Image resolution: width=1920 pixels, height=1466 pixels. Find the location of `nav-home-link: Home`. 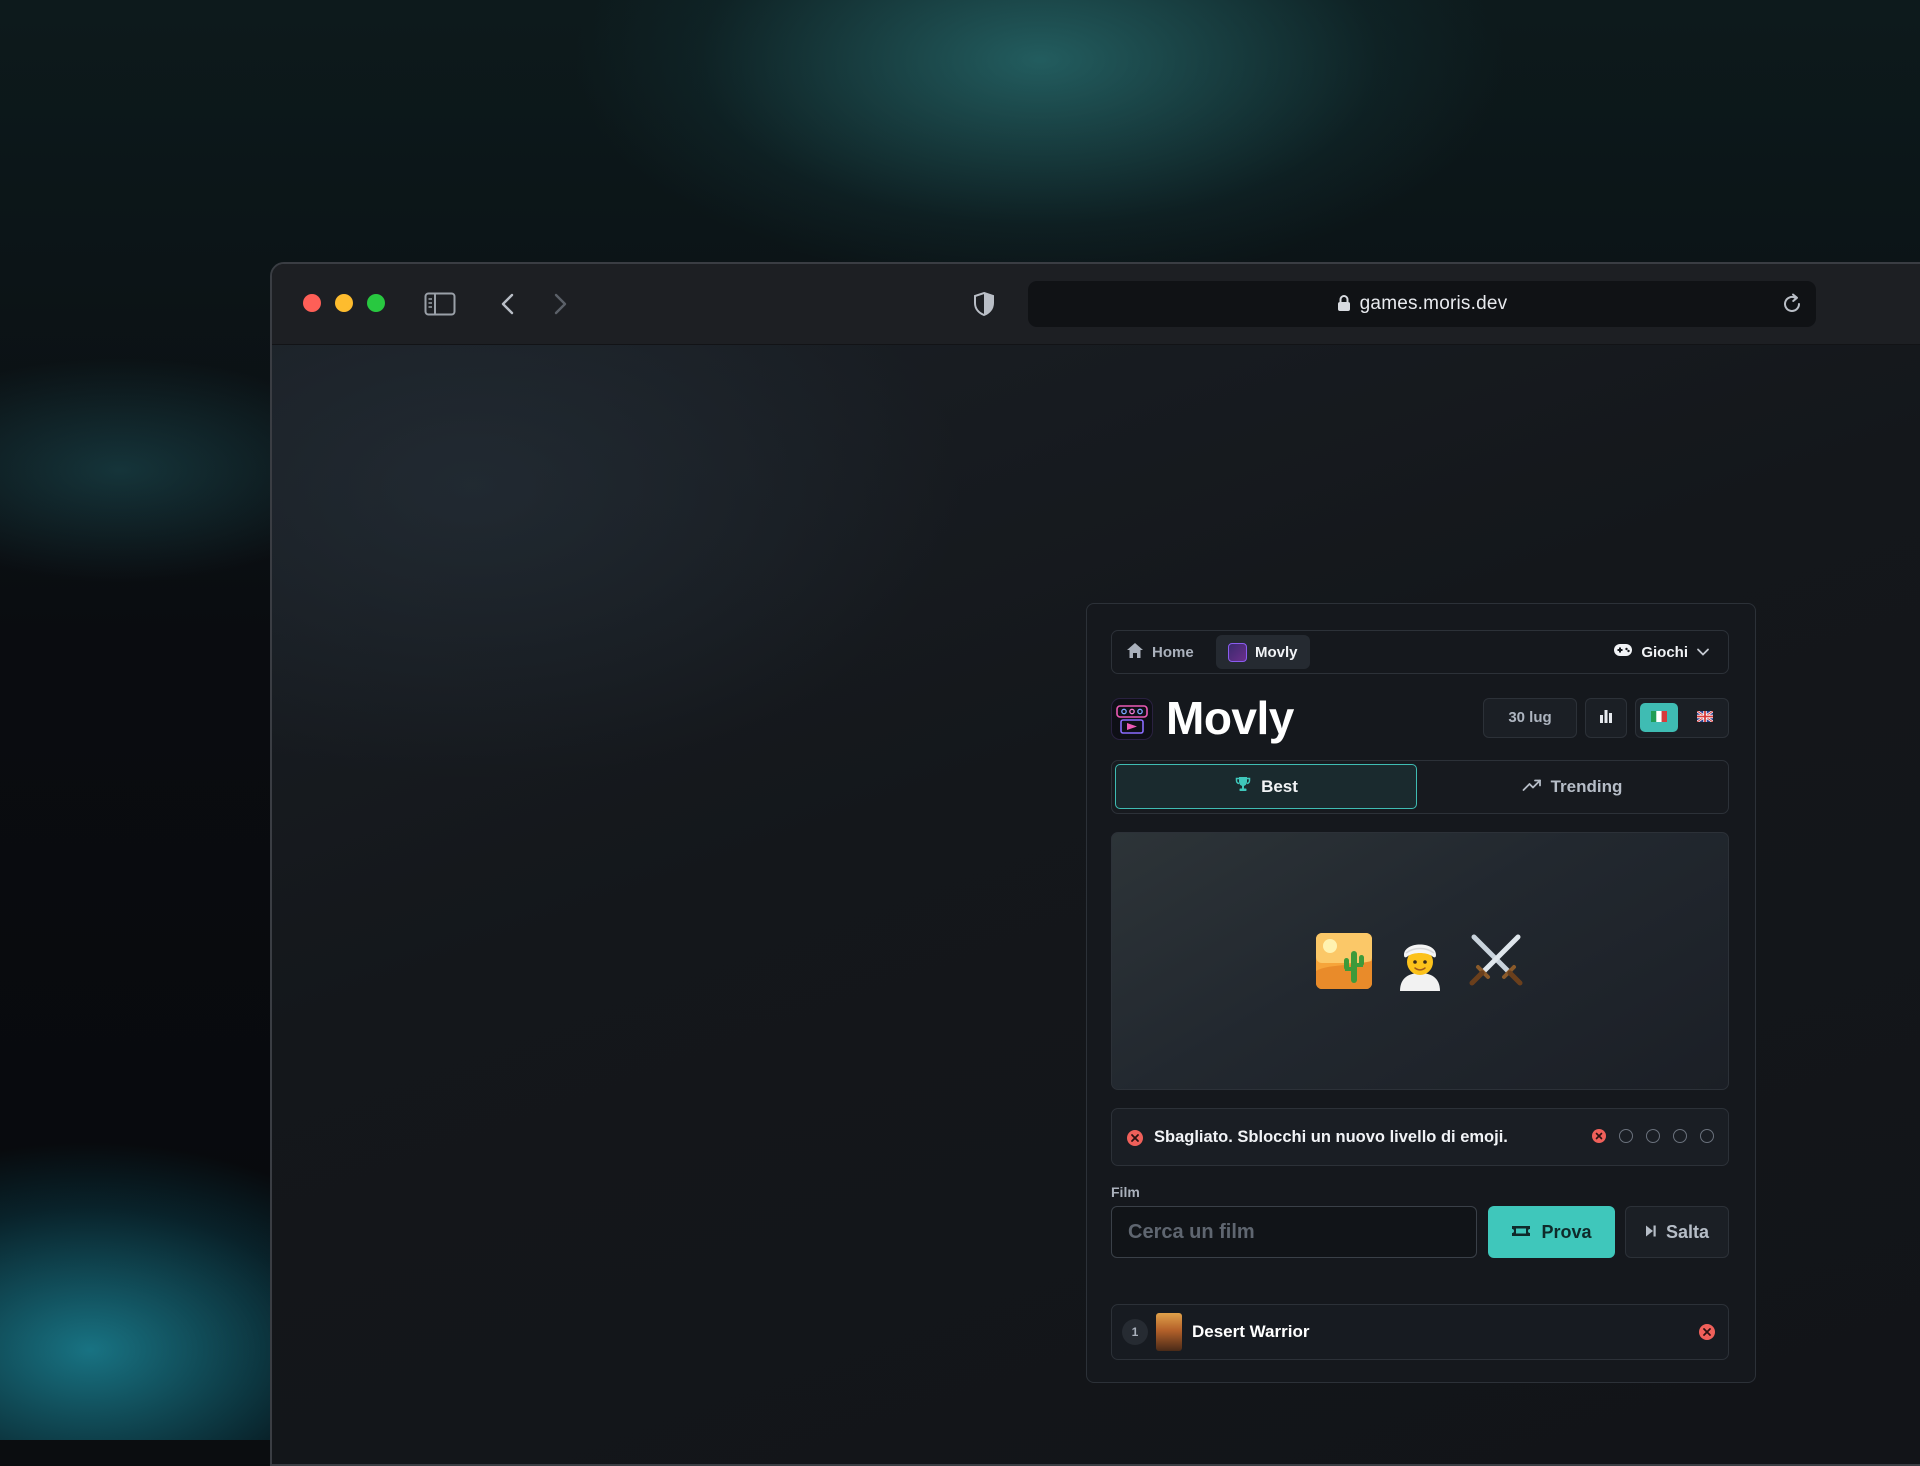

nav-home-link: Home is located at coordinates (1160, 652).